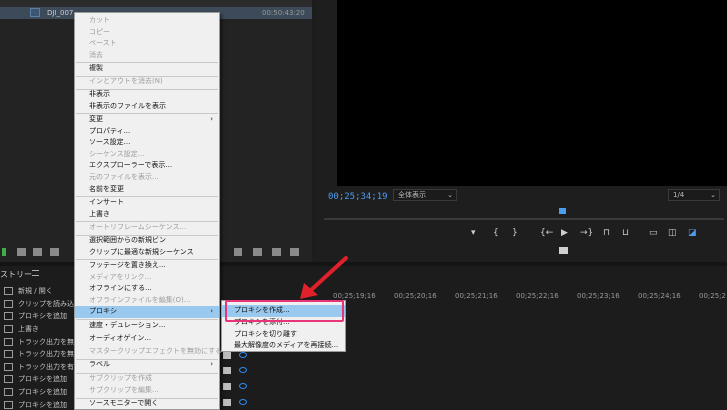 The image size is (727, 410). What do you see at coordinates (276, 252) in the screenshot?
I see `new-item-icon` at bounding box center [276, 252].